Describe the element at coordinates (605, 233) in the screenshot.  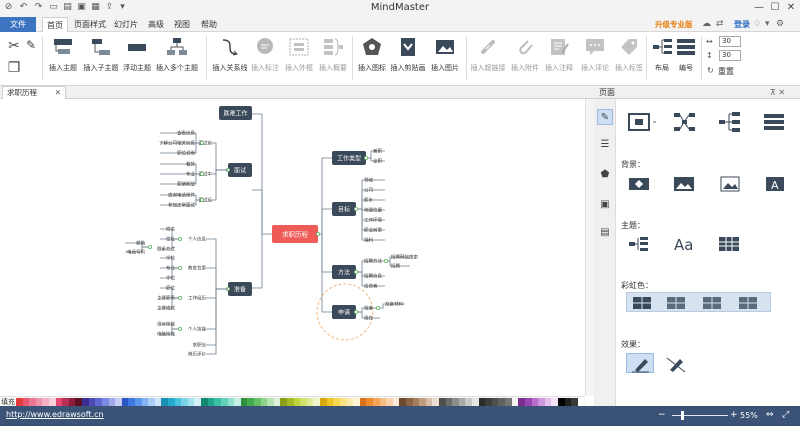
I see `outline-tab-icon: ▤` at that location.